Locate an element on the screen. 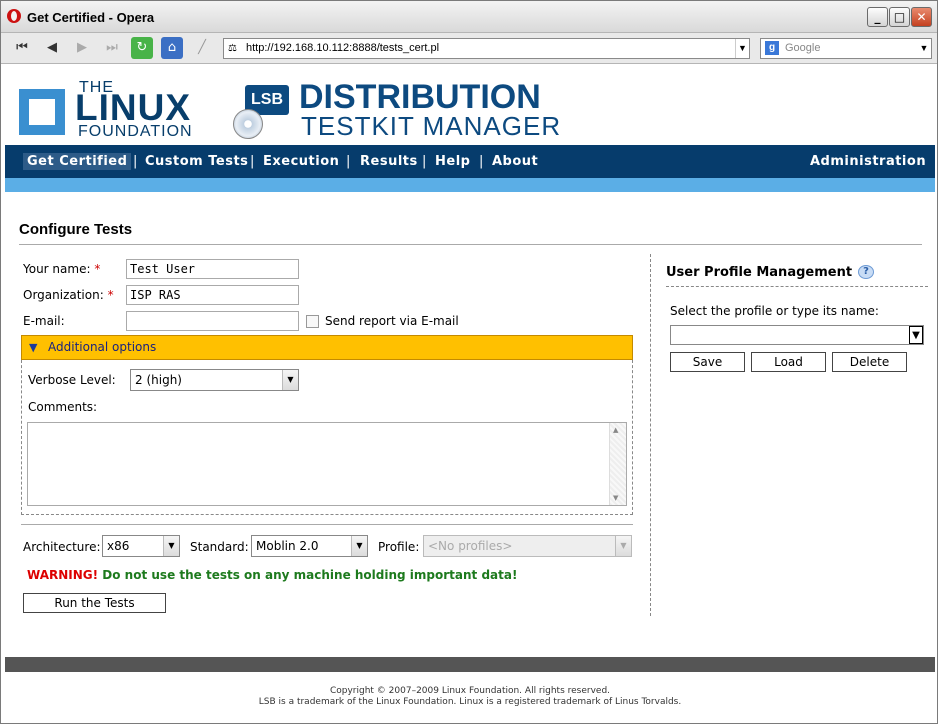 This screenshot has height=724, width=938. name-label: Your name: * is located at coordinates (61, 269).